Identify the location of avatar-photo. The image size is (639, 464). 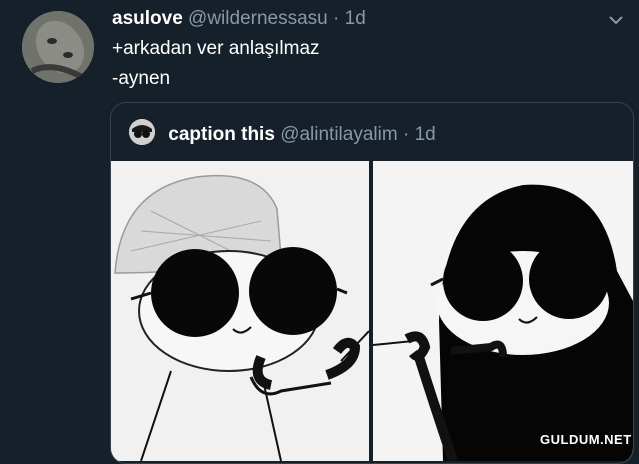
(58, 47).